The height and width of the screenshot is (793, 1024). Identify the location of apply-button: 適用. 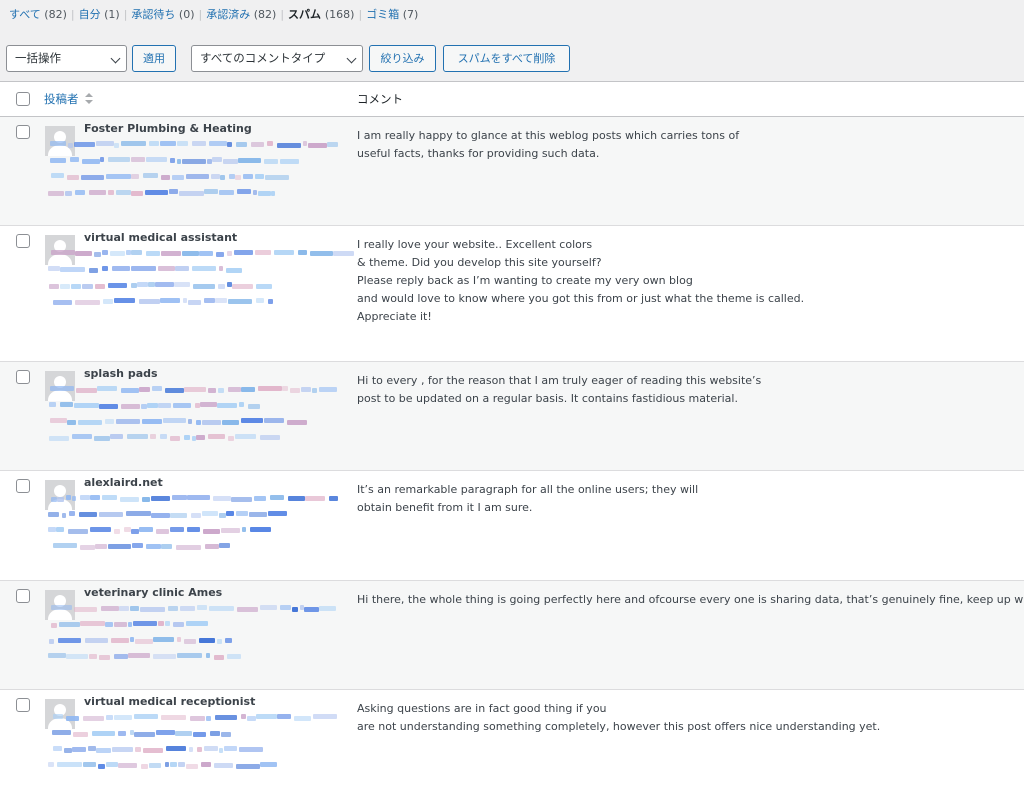
(154, 58).